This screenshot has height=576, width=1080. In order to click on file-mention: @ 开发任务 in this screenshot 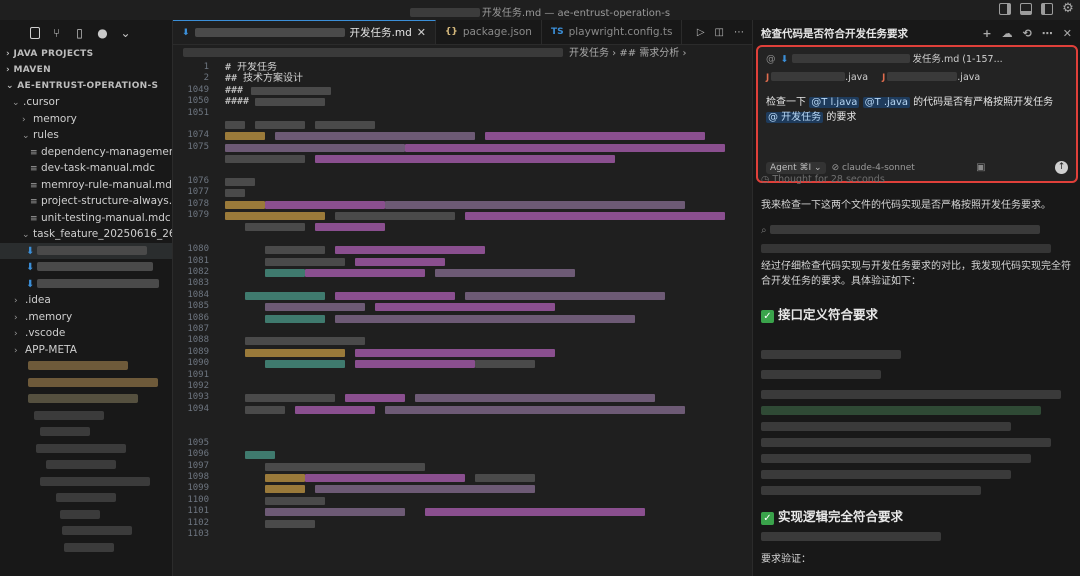, I will do `click(795, 117)`.